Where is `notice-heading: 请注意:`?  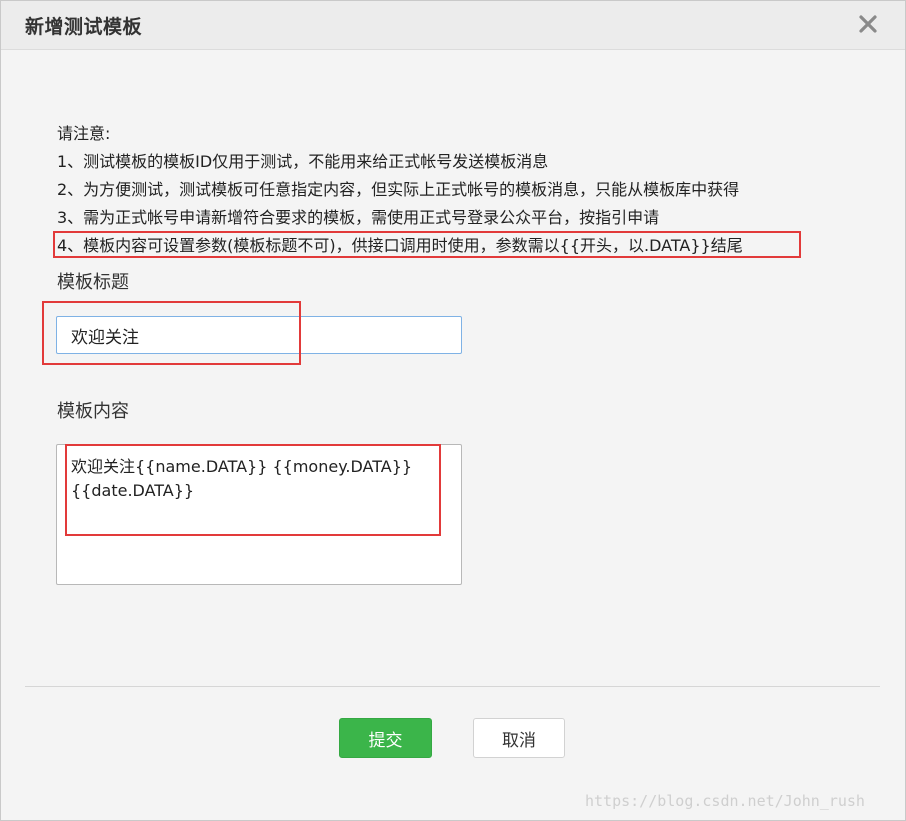
notice-heading: 请注意: is located at coordinates (84, 133).